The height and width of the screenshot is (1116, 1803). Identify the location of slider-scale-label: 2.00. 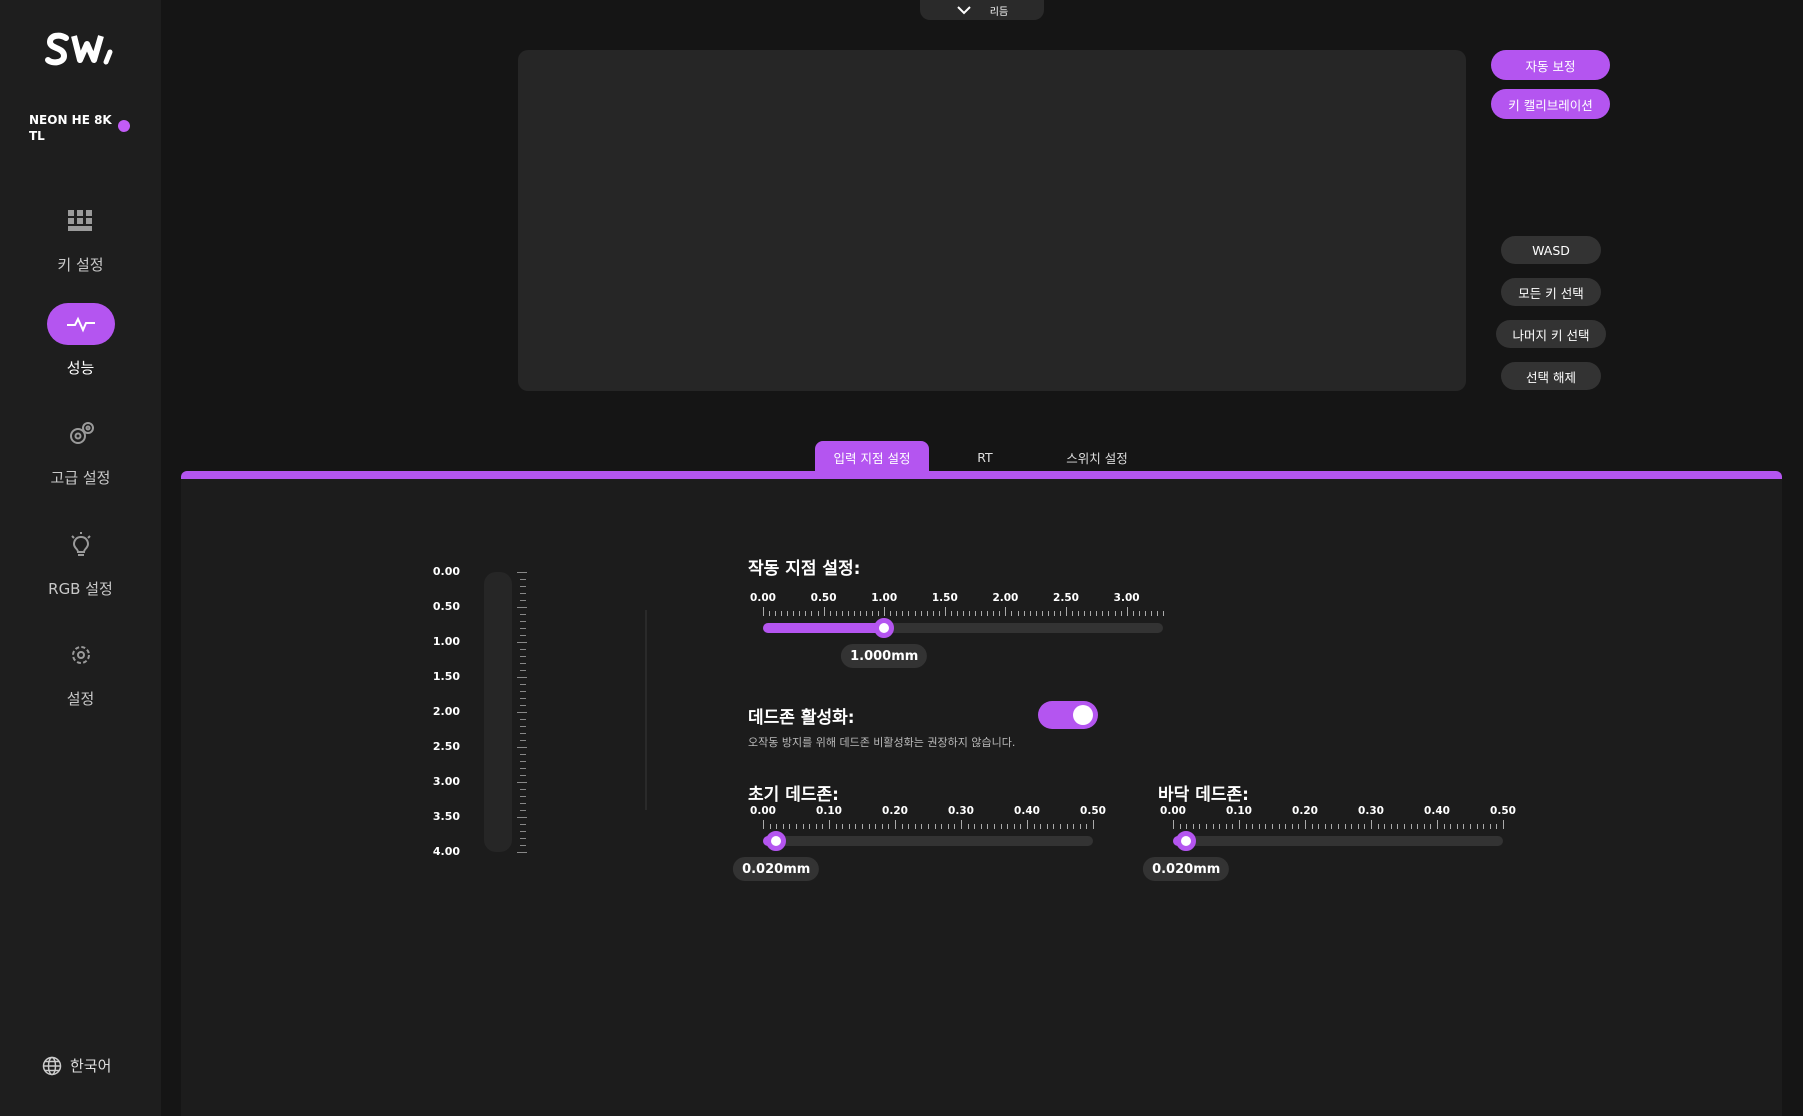
(1005, 598).